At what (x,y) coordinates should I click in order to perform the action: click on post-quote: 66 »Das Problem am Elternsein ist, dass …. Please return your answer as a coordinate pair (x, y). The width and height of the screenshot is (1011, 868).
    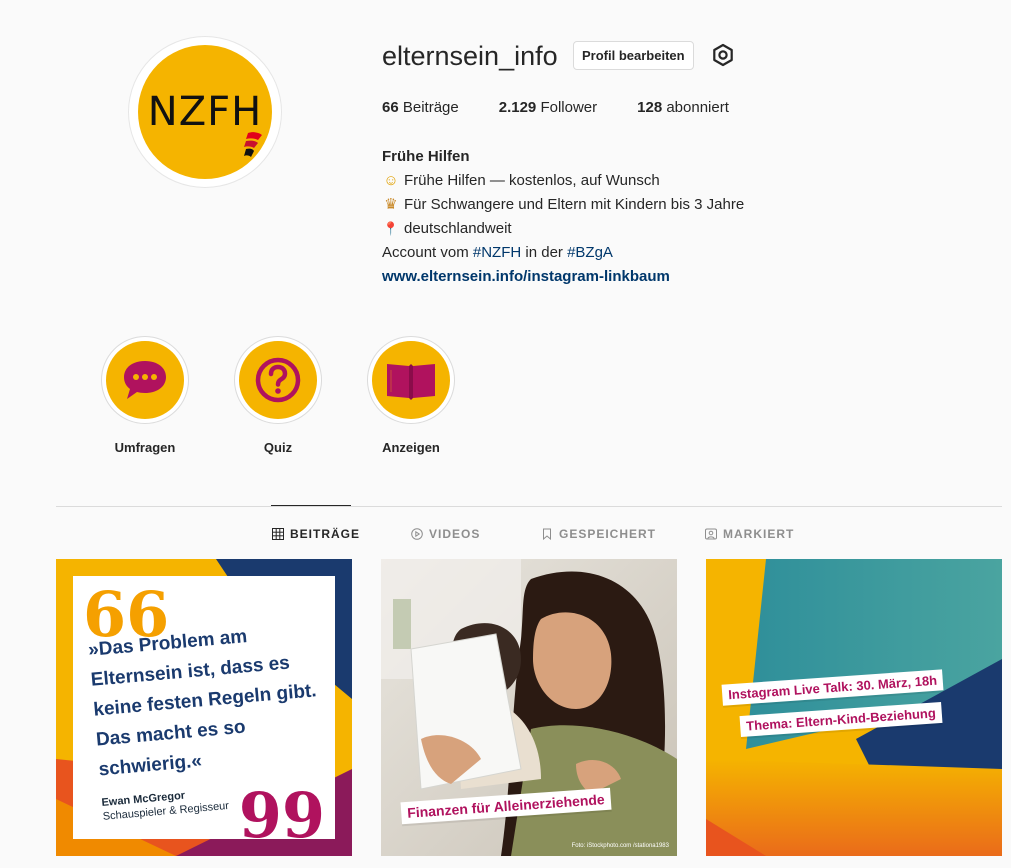
    Looking at the image, I should click on (204, 707).